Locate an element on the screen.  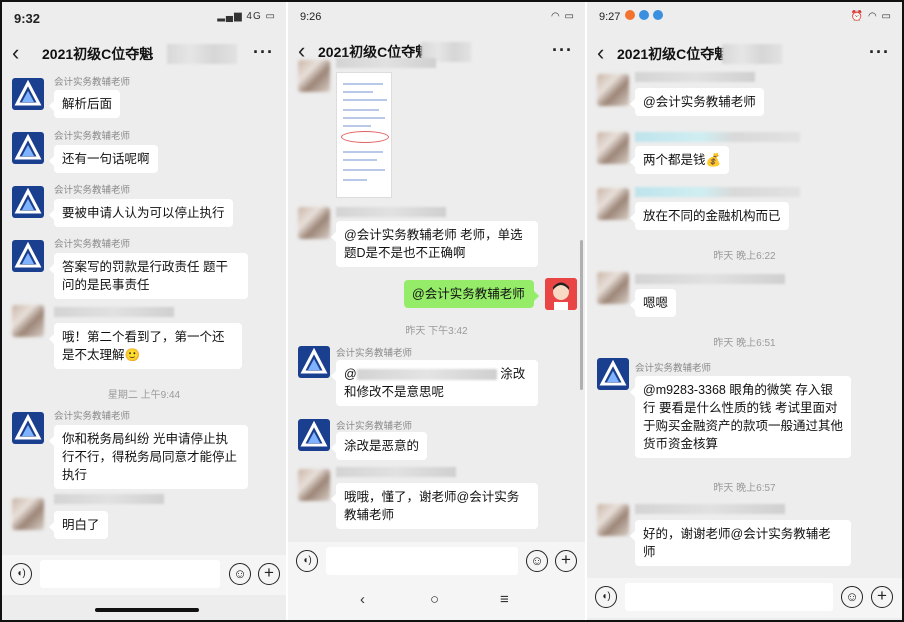
self-message-bubble: @会计实务教辅老师 is located at coordinates (471, 294).